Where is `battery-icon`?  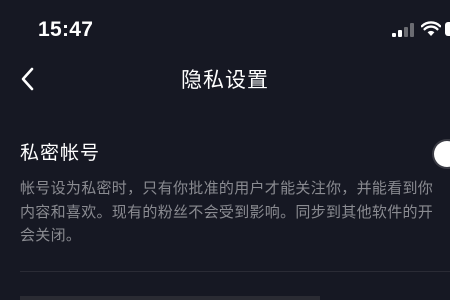
battery-icon is located at coordinates (447, 29).